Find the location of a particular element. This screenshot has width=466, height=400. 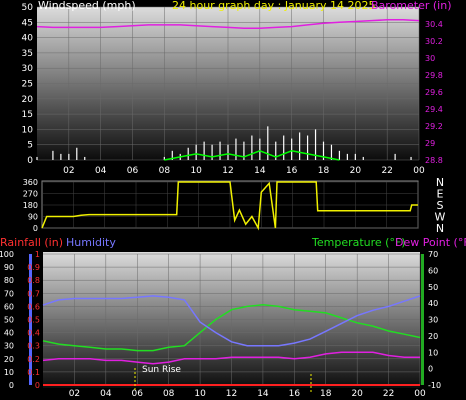

wind-x-tick: 04 is located at coordinates (101, 171).